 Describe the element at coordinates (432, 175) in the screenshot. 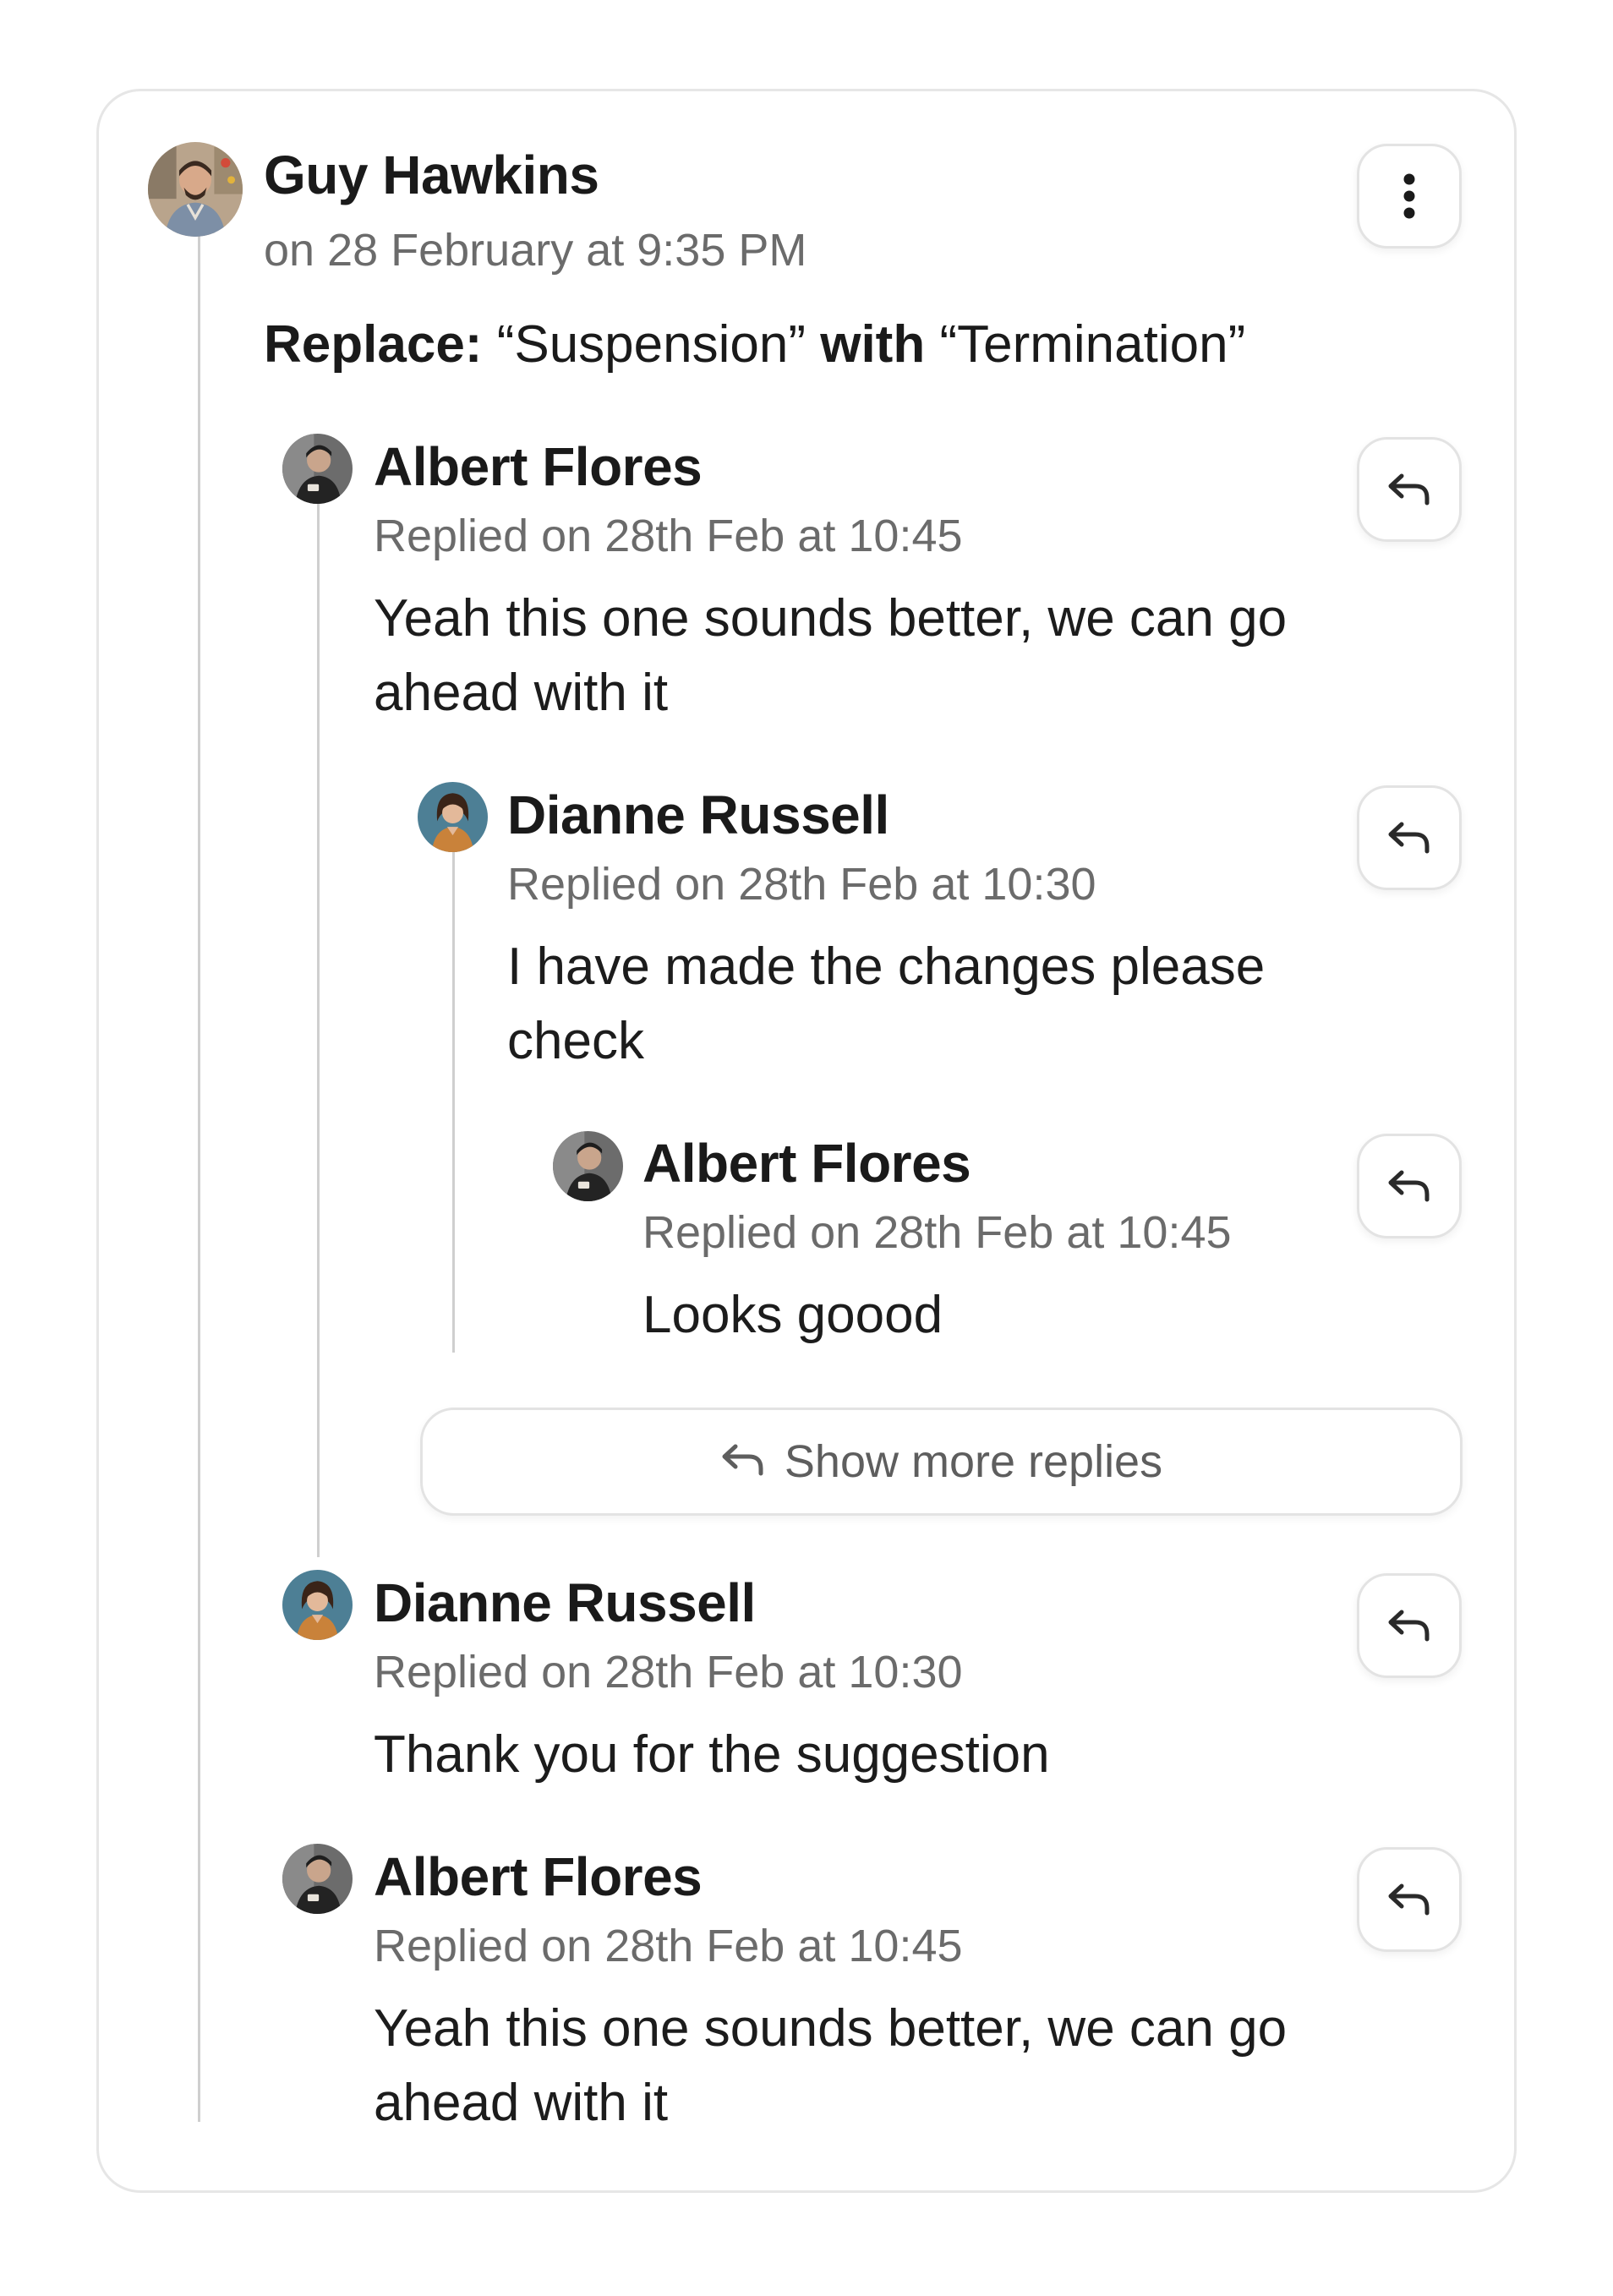

I see `comment-author-name: Guy Hawkins` at that location.